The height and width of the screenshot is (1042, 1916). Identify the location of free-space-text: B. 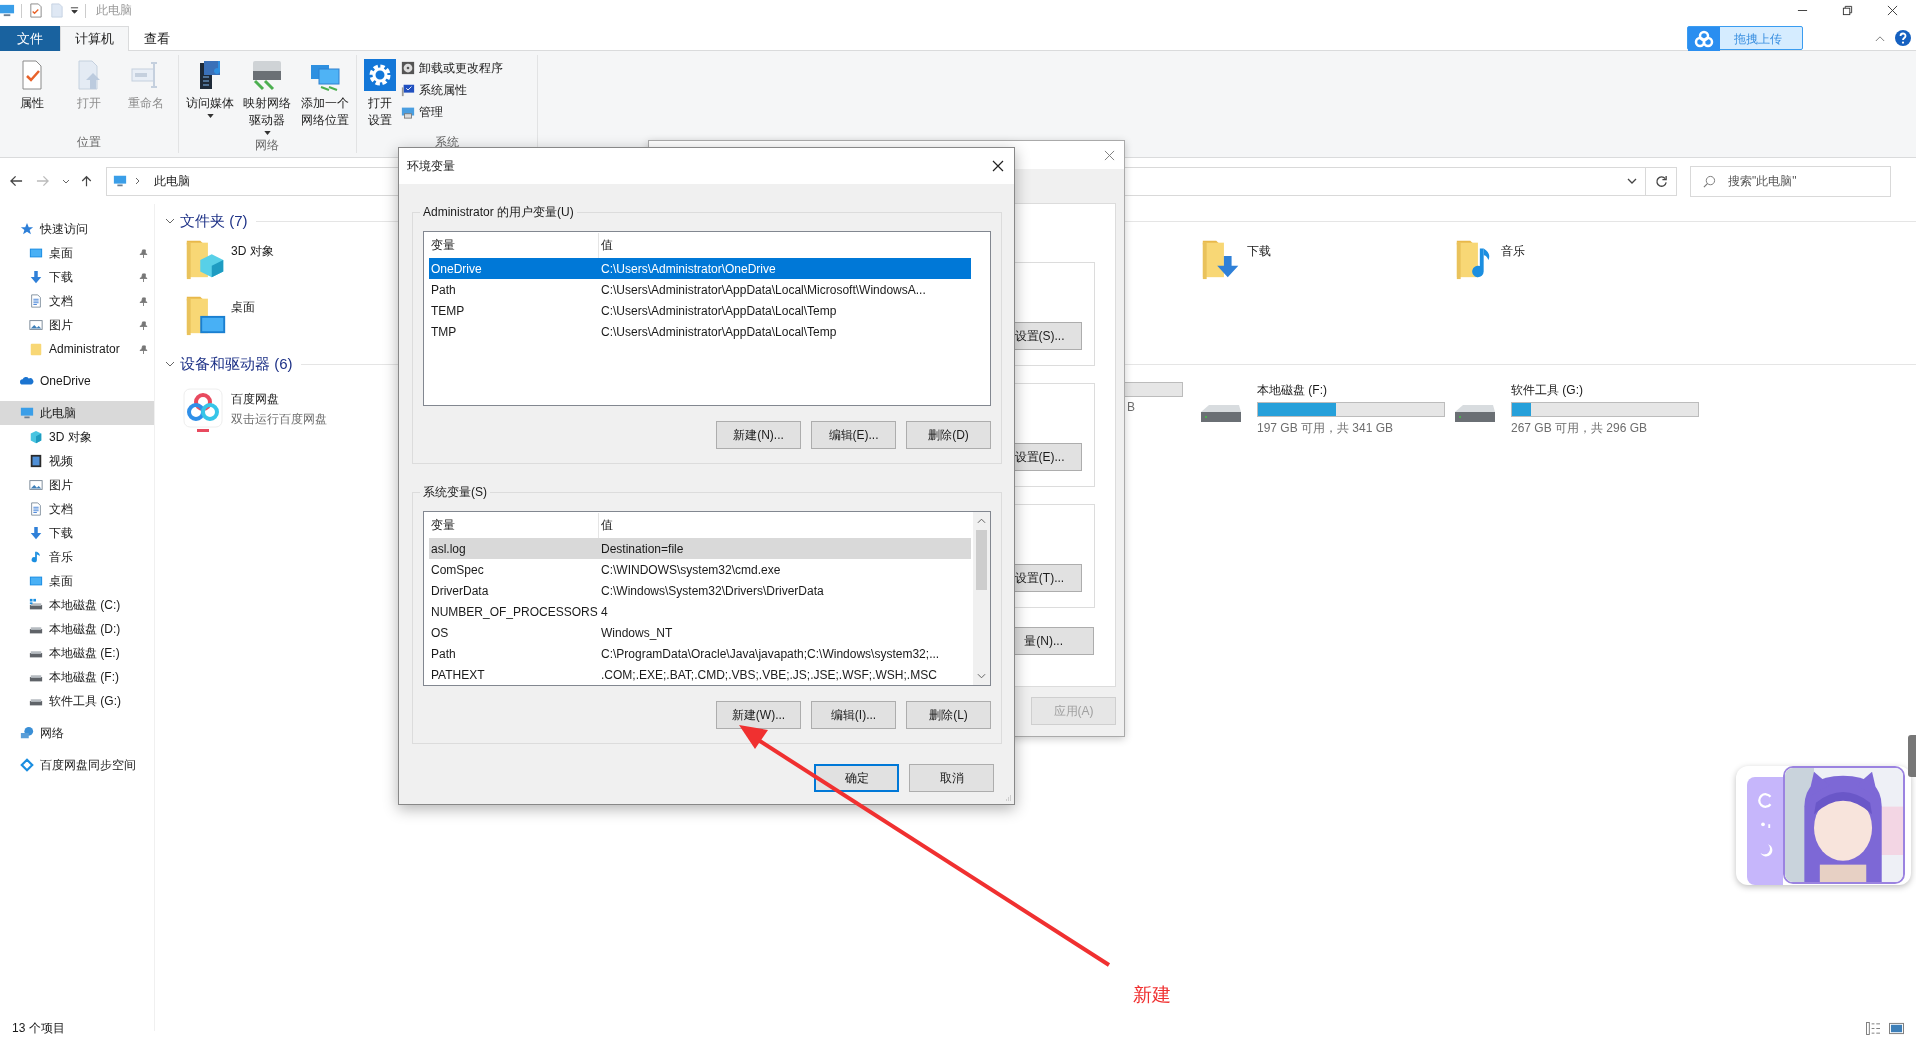
(1130, 407).